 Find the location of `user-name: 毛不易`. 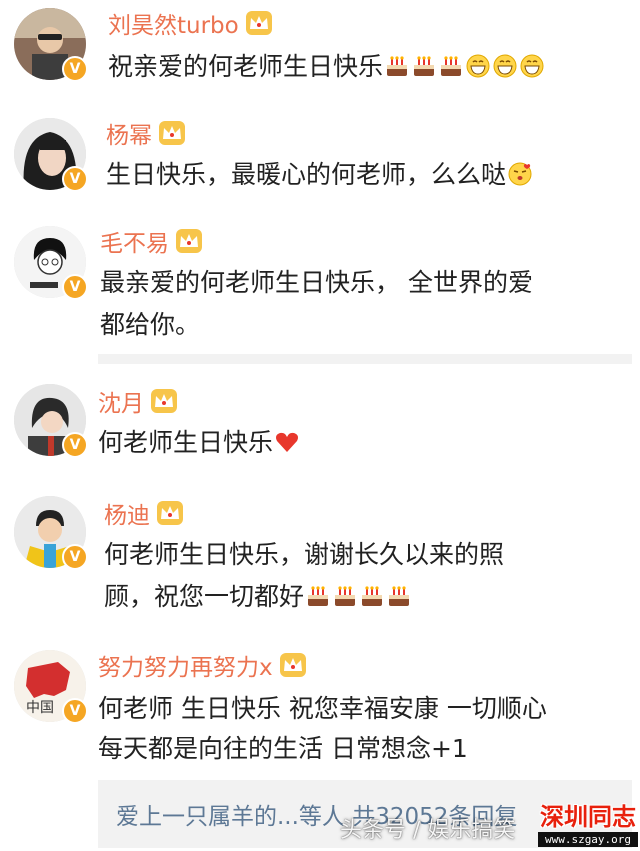

user-name: 毛不易 is located at coordinates (134, 241).